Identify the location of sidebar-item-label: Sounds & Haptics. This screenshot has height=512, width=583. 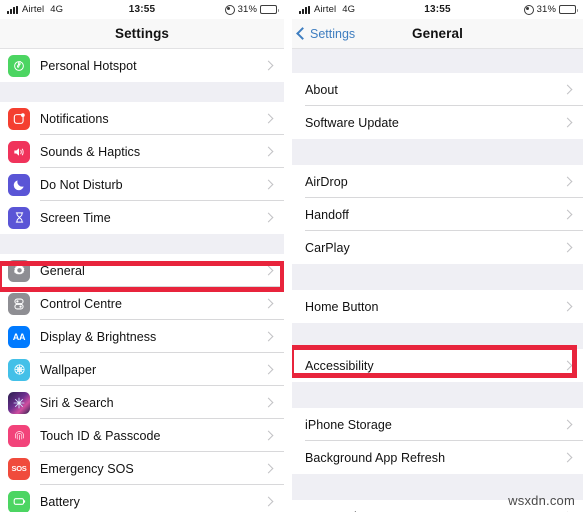
(90, 151).